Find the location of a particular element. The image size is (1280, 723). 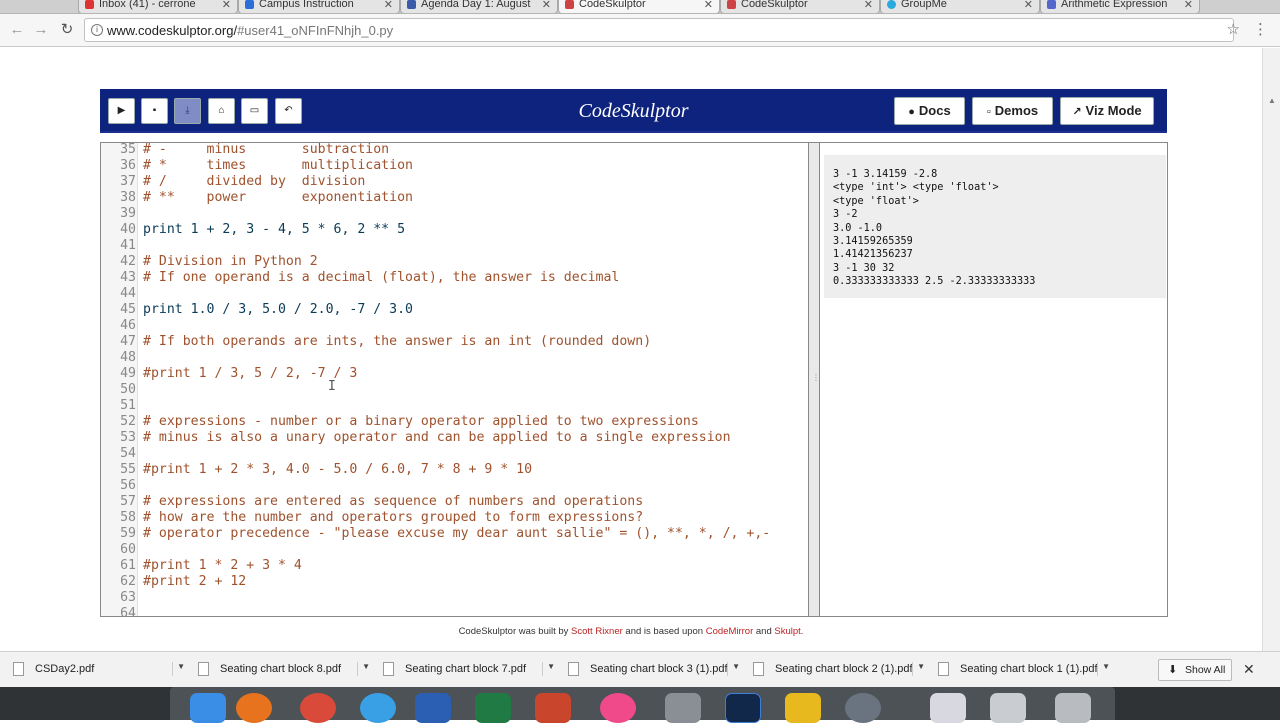

back-arrow-icon: ← is located at coordinates (17, 30).